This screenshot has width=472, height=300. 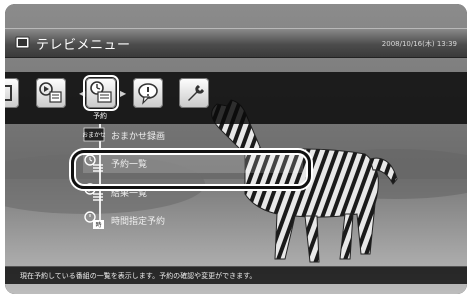 I want to click on menu-item-label: おまかせ録画, so click(x=138, y=137).